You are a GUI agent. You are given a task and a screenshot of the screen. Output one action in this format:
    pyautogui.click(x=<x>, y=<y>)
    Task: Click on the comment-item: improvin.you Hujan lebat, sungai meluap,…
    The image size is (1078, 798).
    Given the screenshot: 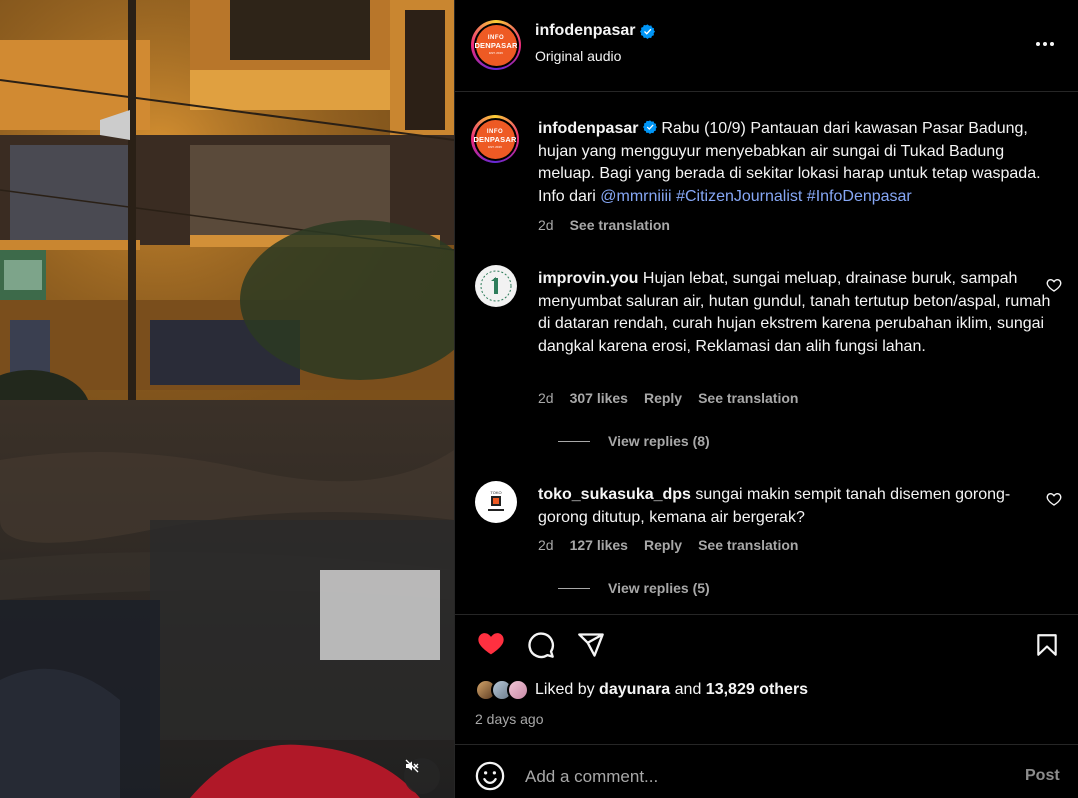 What is the action you would take?
    pyautogui.click(x=766, y=360)
    